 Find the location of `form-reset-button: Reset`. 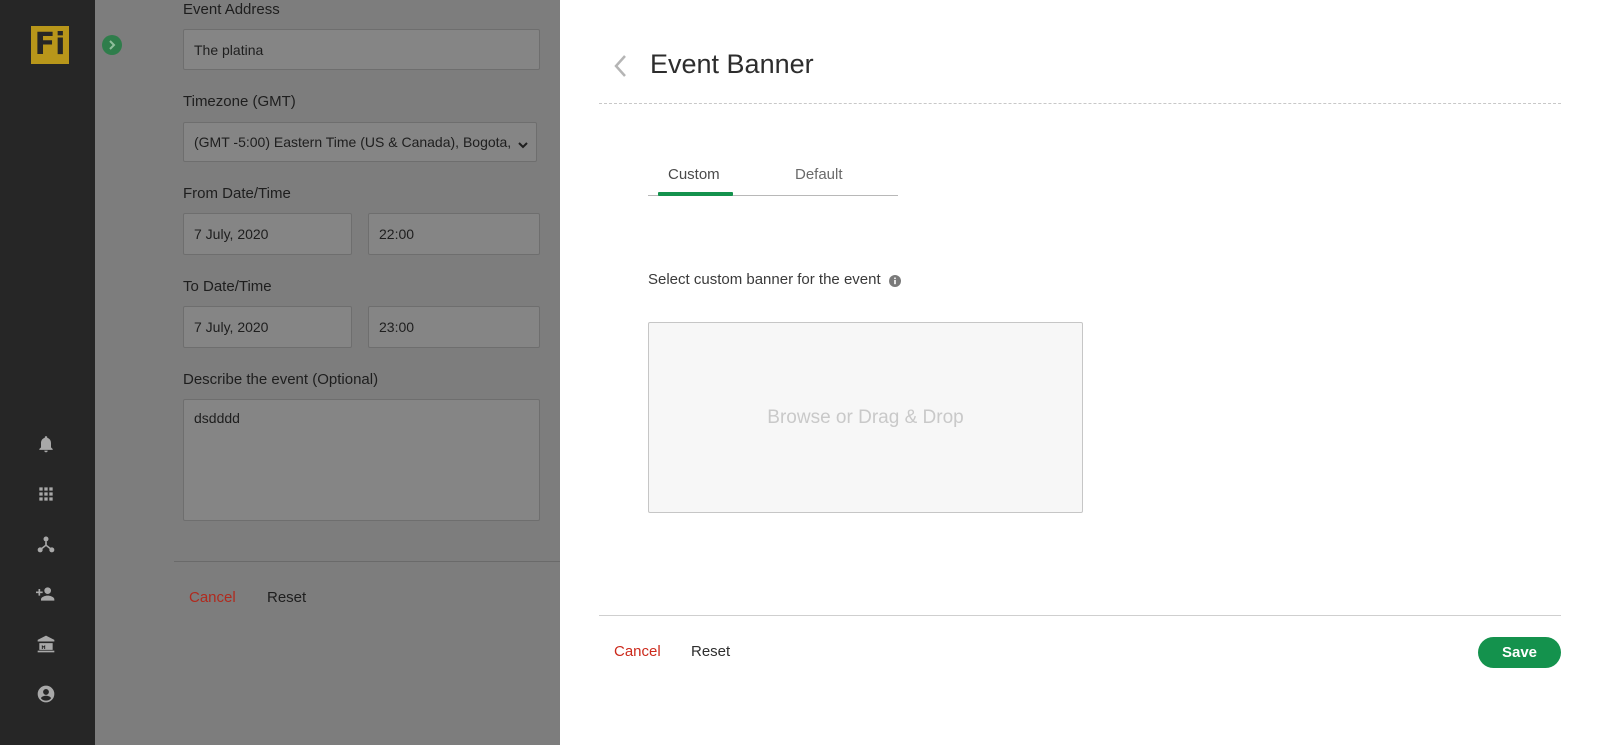

form-reset-button: Reset is located at coordinates (286, 597).